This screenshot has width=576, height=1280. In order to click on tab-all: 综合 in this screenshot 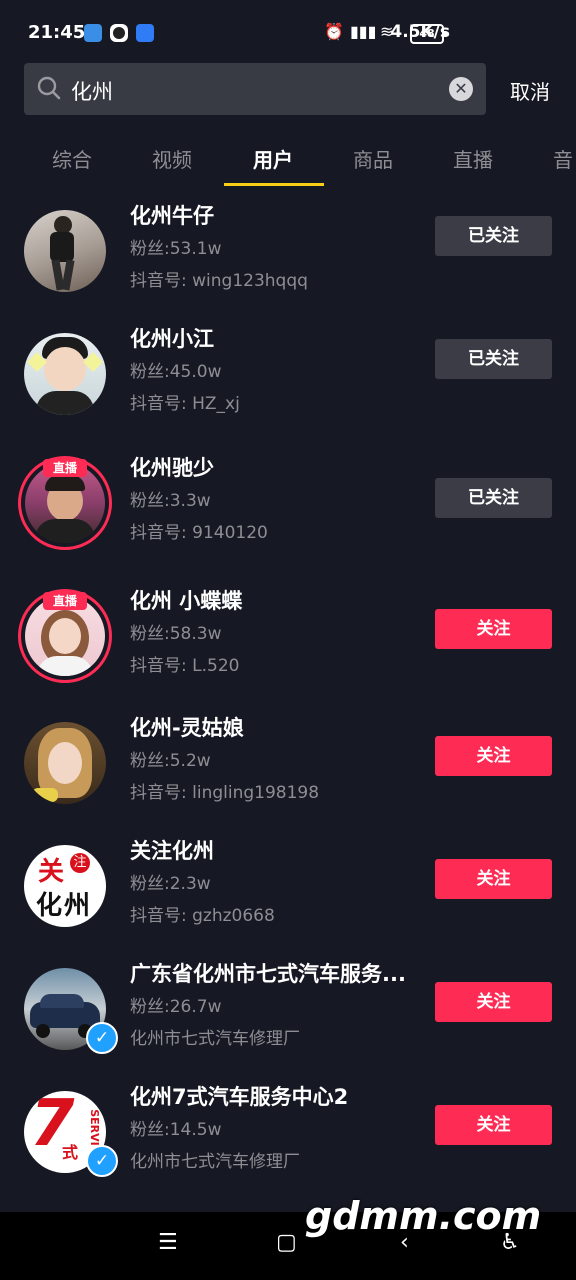, I will do `click(72, 158)`.